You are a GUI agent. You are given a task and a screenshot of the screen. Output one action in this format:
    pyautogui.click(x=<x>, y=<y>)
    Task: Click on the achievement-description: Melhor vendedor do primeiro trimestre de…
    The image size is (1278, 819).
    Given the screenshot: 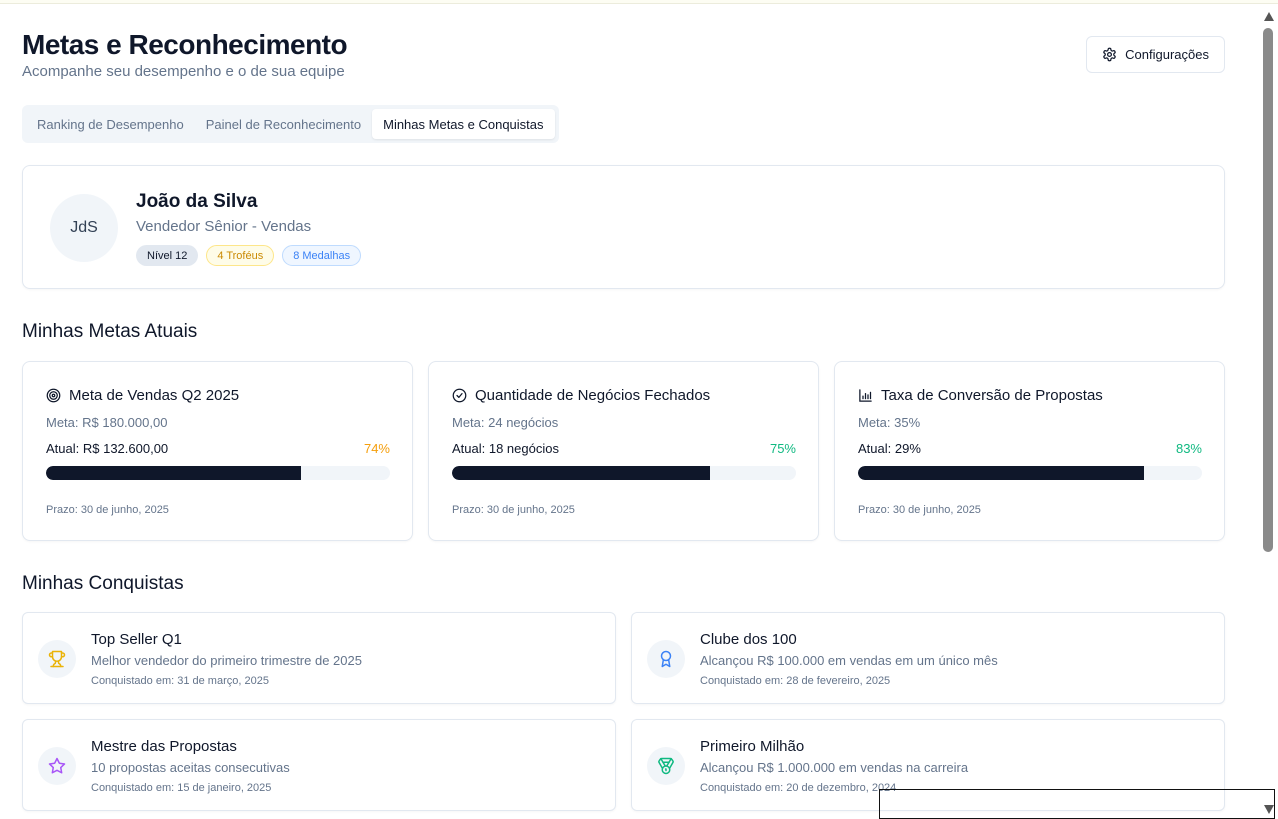 What is the action you would take?
    pyautogui.click(x=226, y=660)
    